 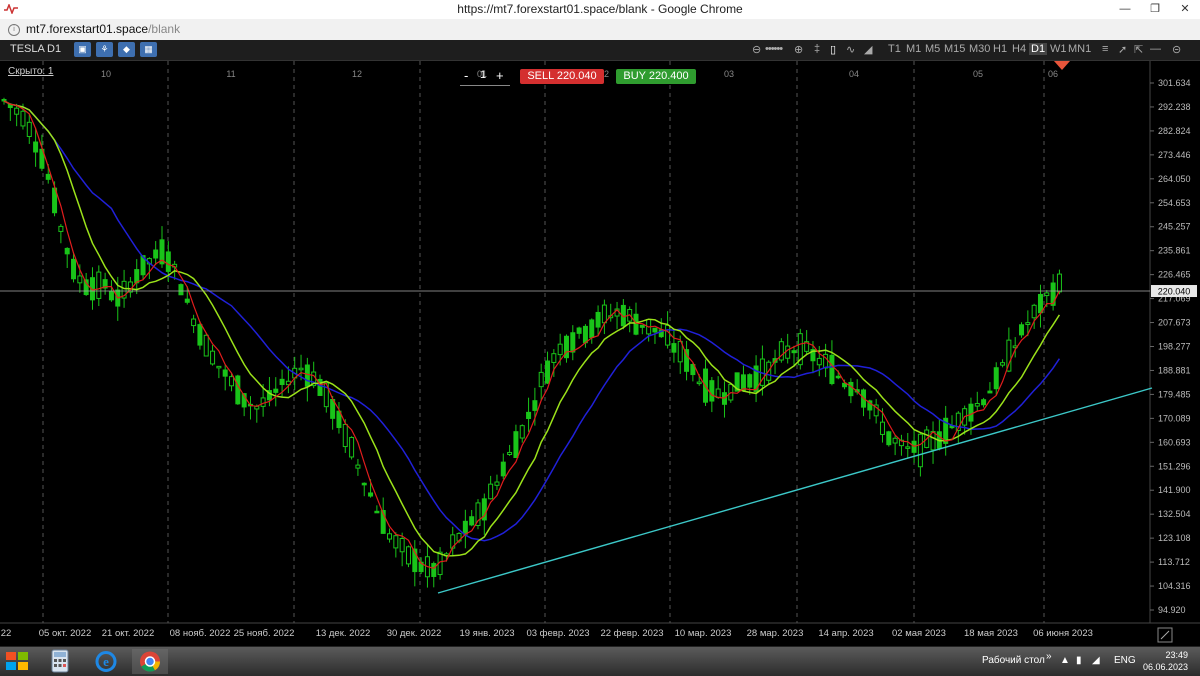 What do you see at coordinates (1079, 660) in the screenshot?
I see `network-icon: ▮` at bounding box center [1079, 660].